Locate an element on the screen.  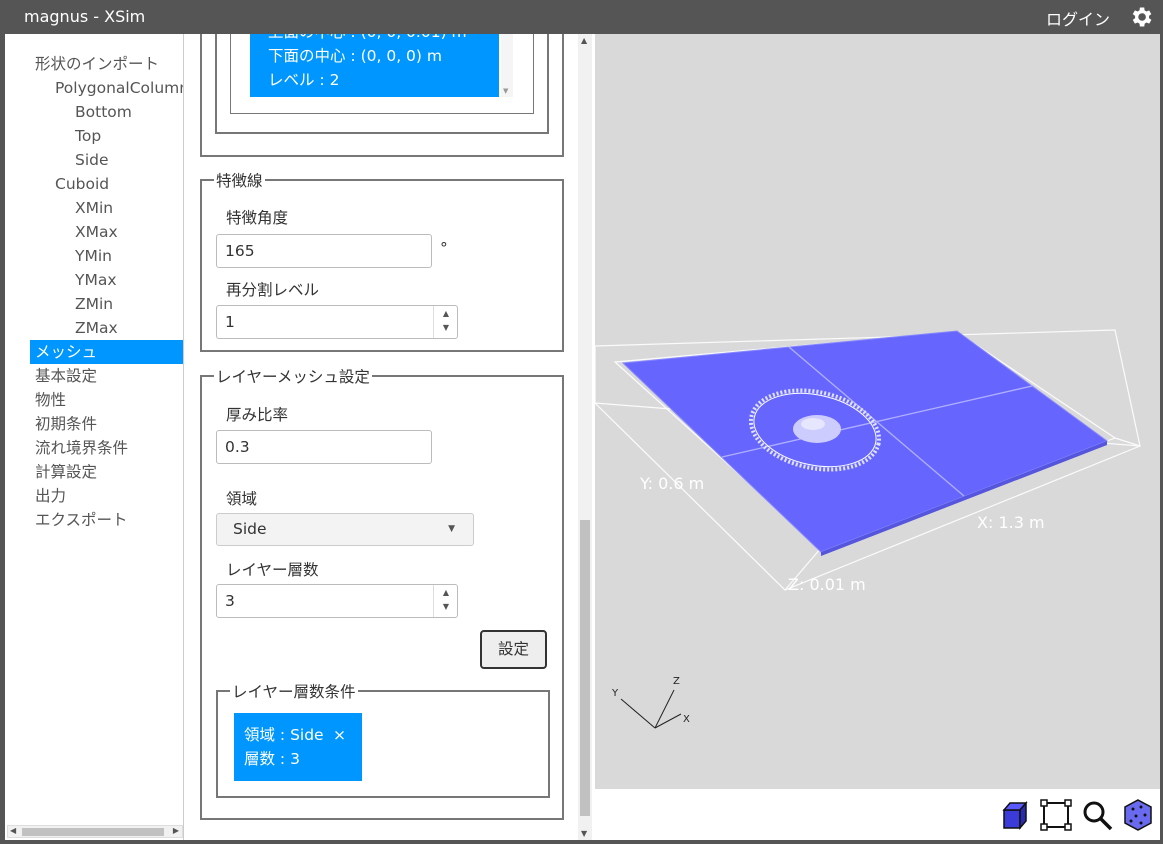
list-scrollbar: ▼ is located at coordinates (507, 65).